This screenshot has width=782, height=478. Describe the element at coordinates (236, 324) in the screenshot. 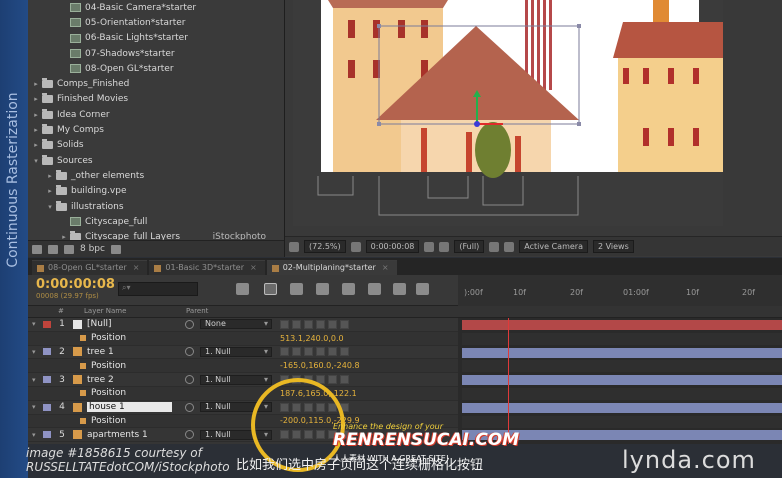

I see `parent-dropdown: None` at that location.